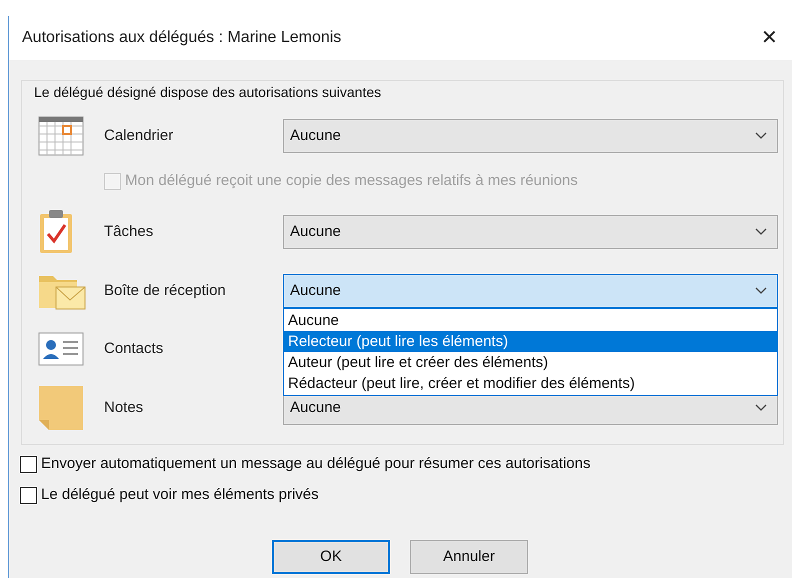 This screenshot has width=792, height=578. I want to click on calendar-icon, so click(61, 136).